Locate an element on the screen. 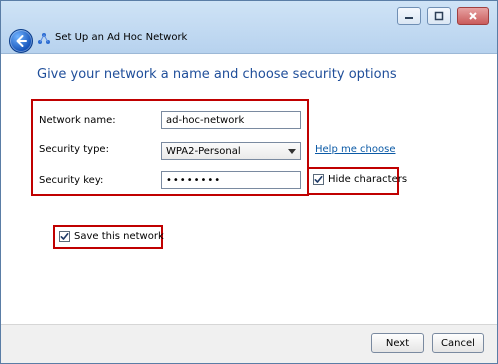  hide-characters-checkbox-box is located at coordinates (318, 179).